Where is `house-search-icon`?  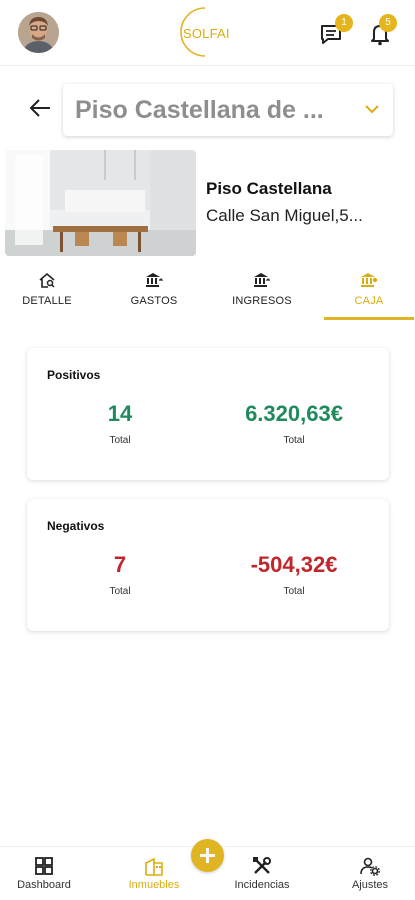
house-search-icon is located at coordinates (47, 280).